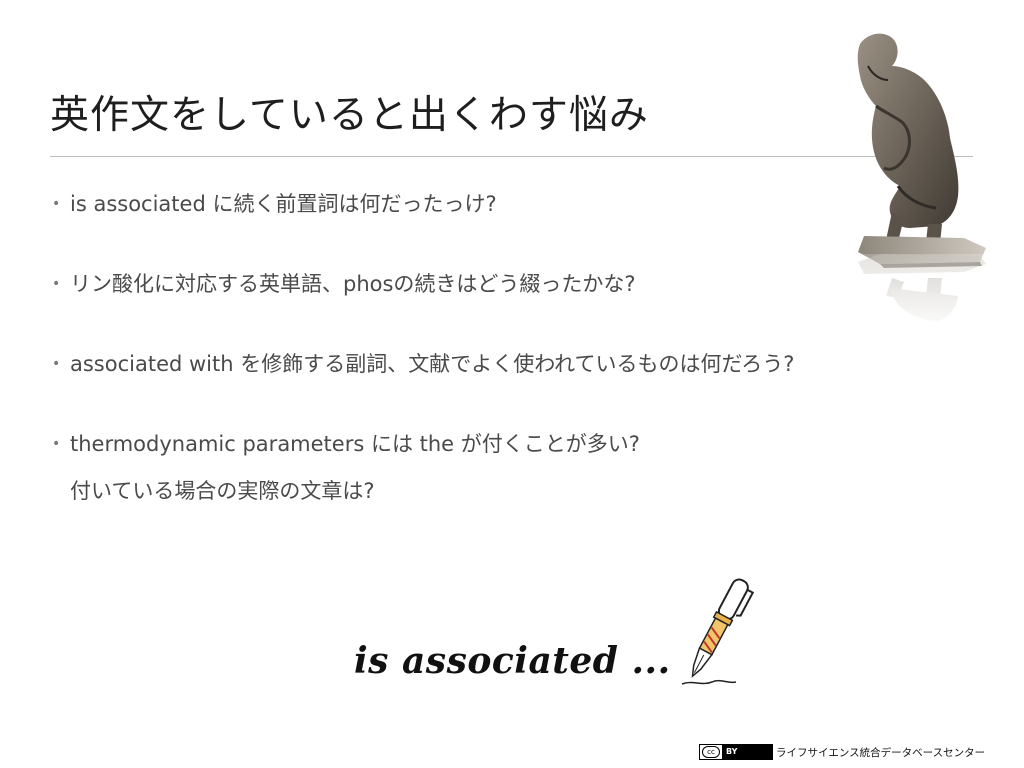  Describe the element at coordinates (711, 752) in the screenshot. I see `creative-commons-icon: cc` at that location.